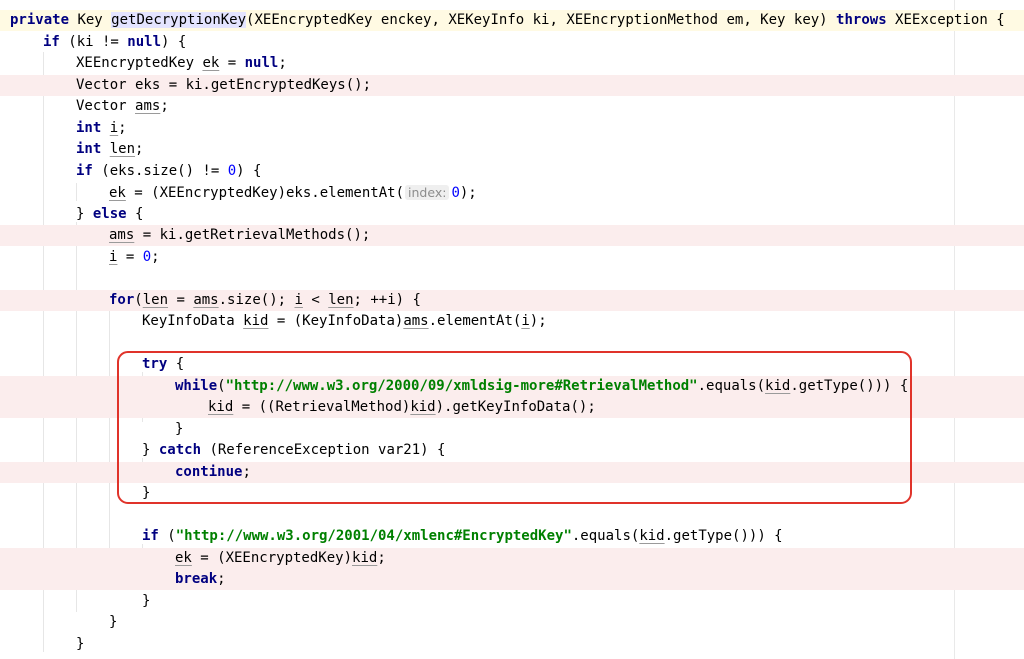 The height and width of the screenshot is (659, 1024). I want to click on code-token: = (XEEncryptedKey), so click(272, 557).